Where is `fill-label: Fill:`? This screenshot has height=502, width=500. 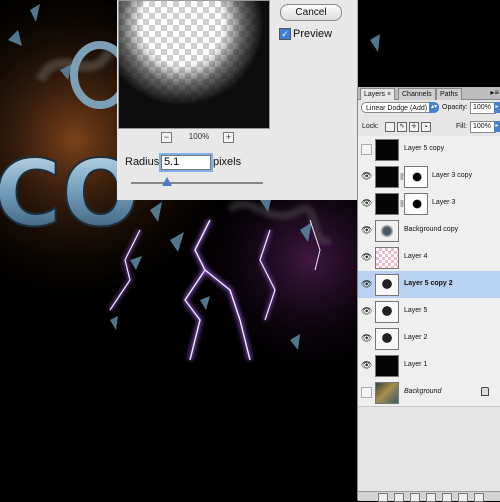
fill-label: Fill: is located at coordinates (461, 126).